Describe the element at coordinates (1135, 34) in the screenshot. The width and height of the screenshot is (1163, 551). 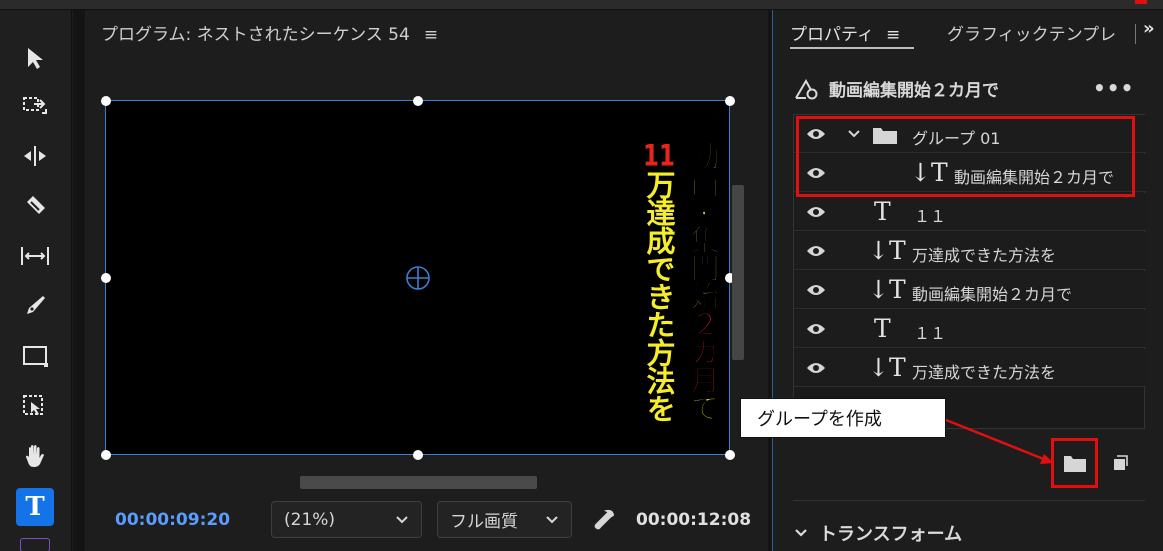
I see `tab-divider` at that location.